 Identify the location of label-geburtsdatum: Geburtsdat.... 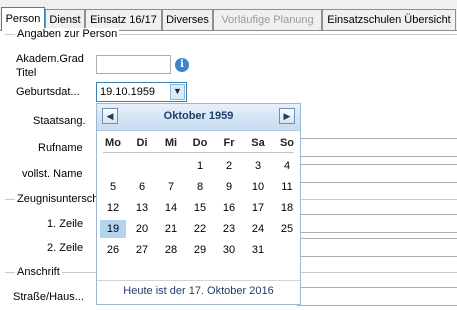
(48, 92).